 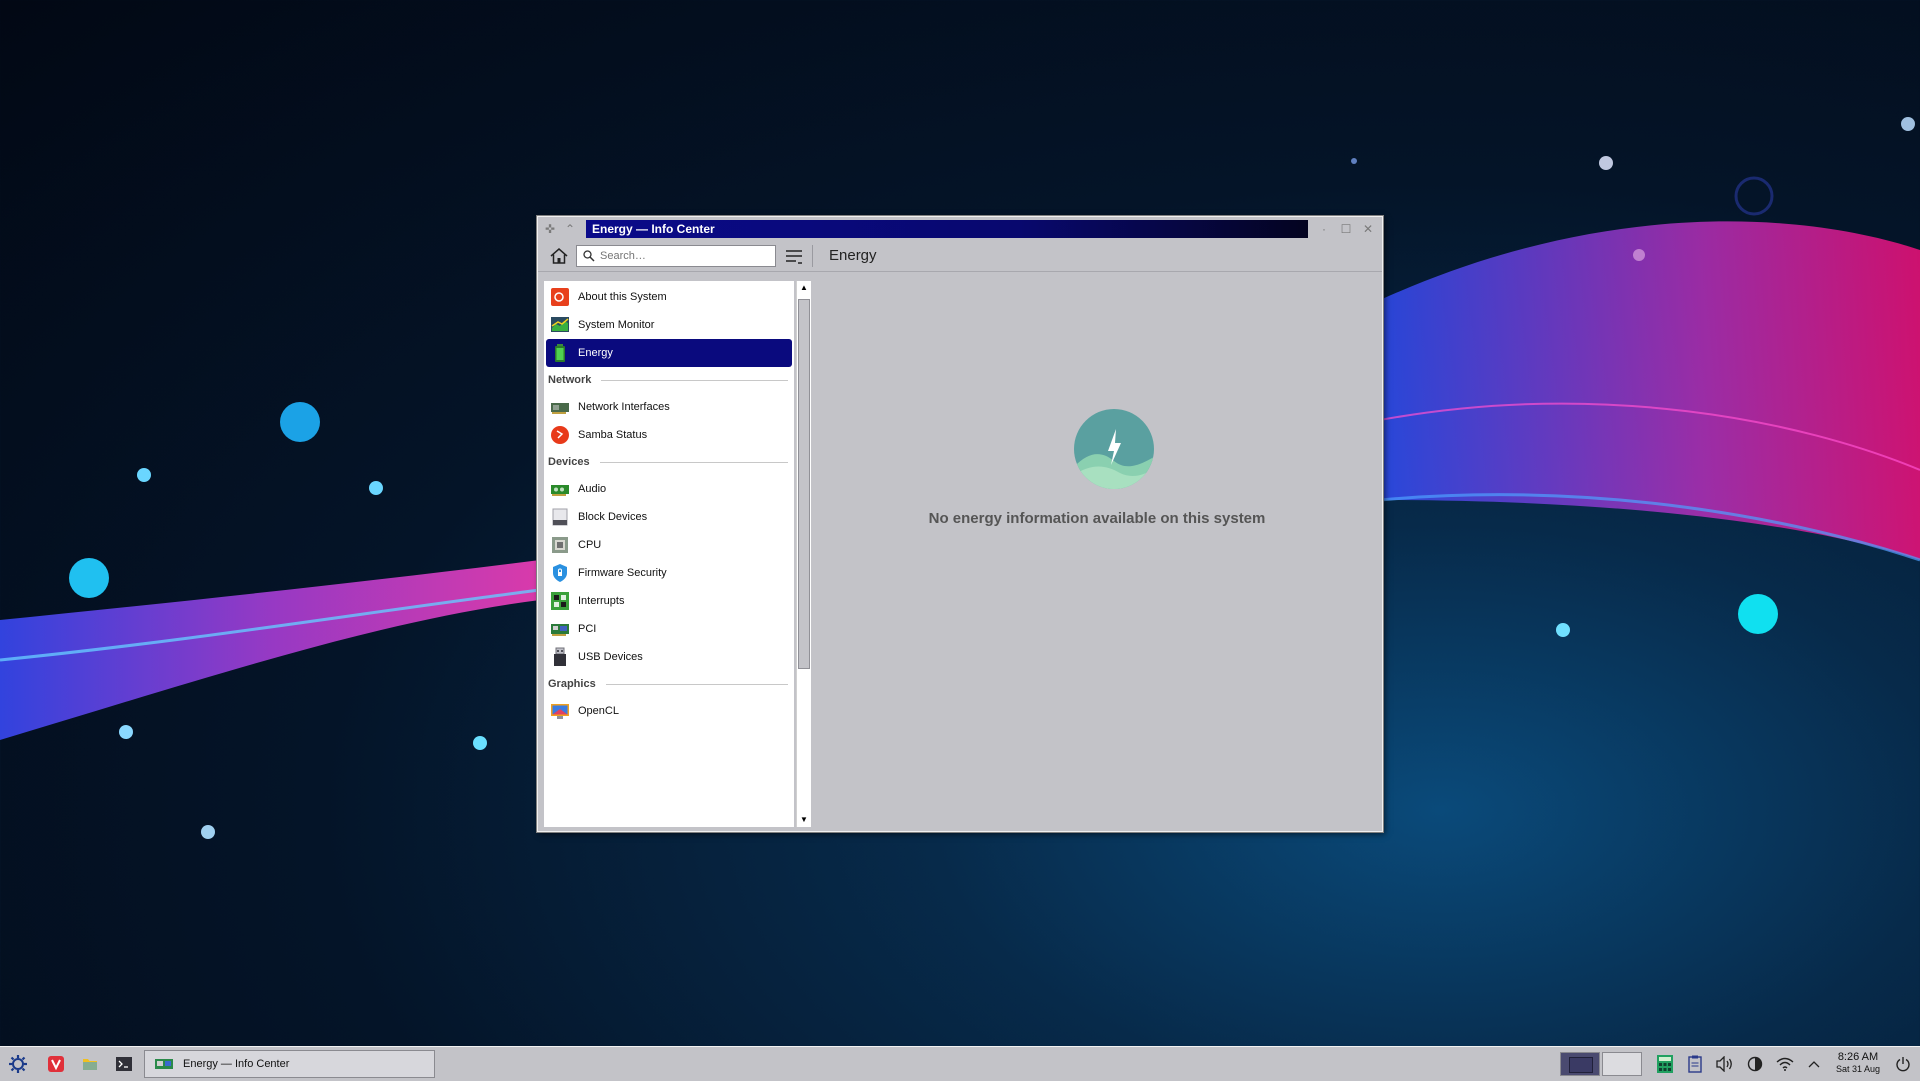 I want to click on pager-window-thumbnail, so click(x=1581, y=1065).